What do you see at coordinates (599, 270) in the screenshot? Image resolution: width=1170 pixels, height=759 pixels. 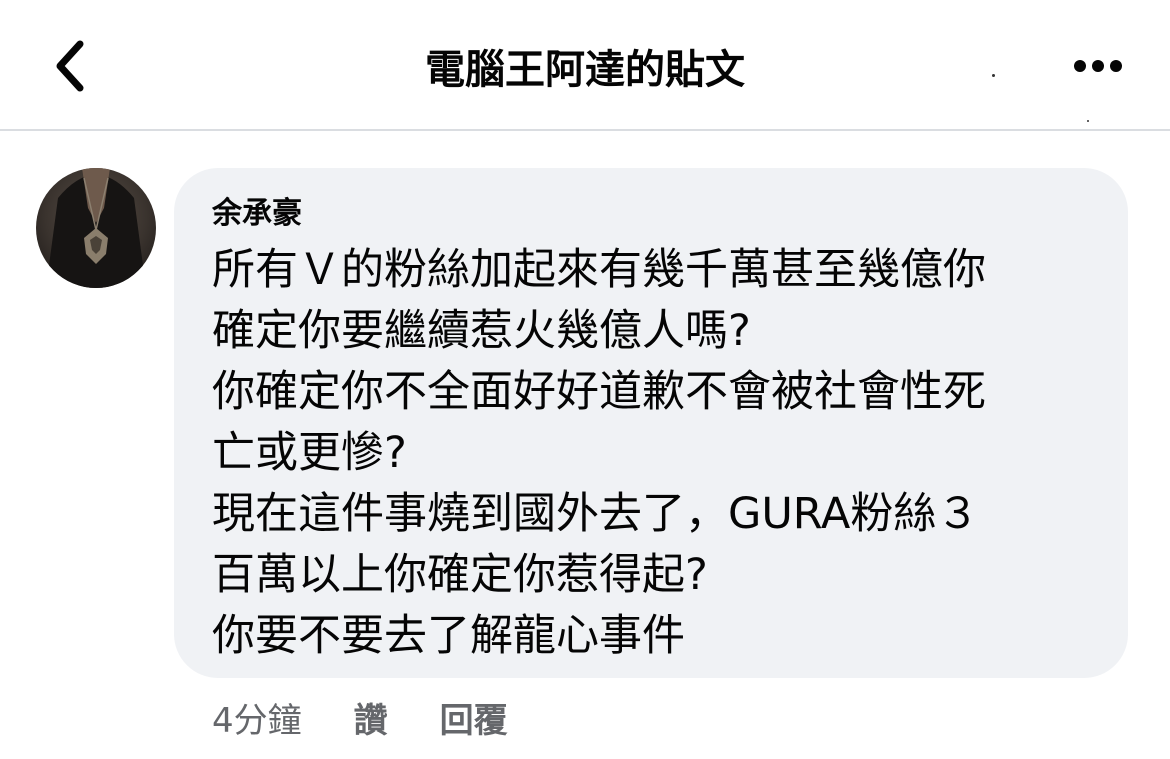 I see `comment-text-line: 所有Ｖ的粉絲加起來有幾千萬甚至幾億你` at bounding box center [599, 270].